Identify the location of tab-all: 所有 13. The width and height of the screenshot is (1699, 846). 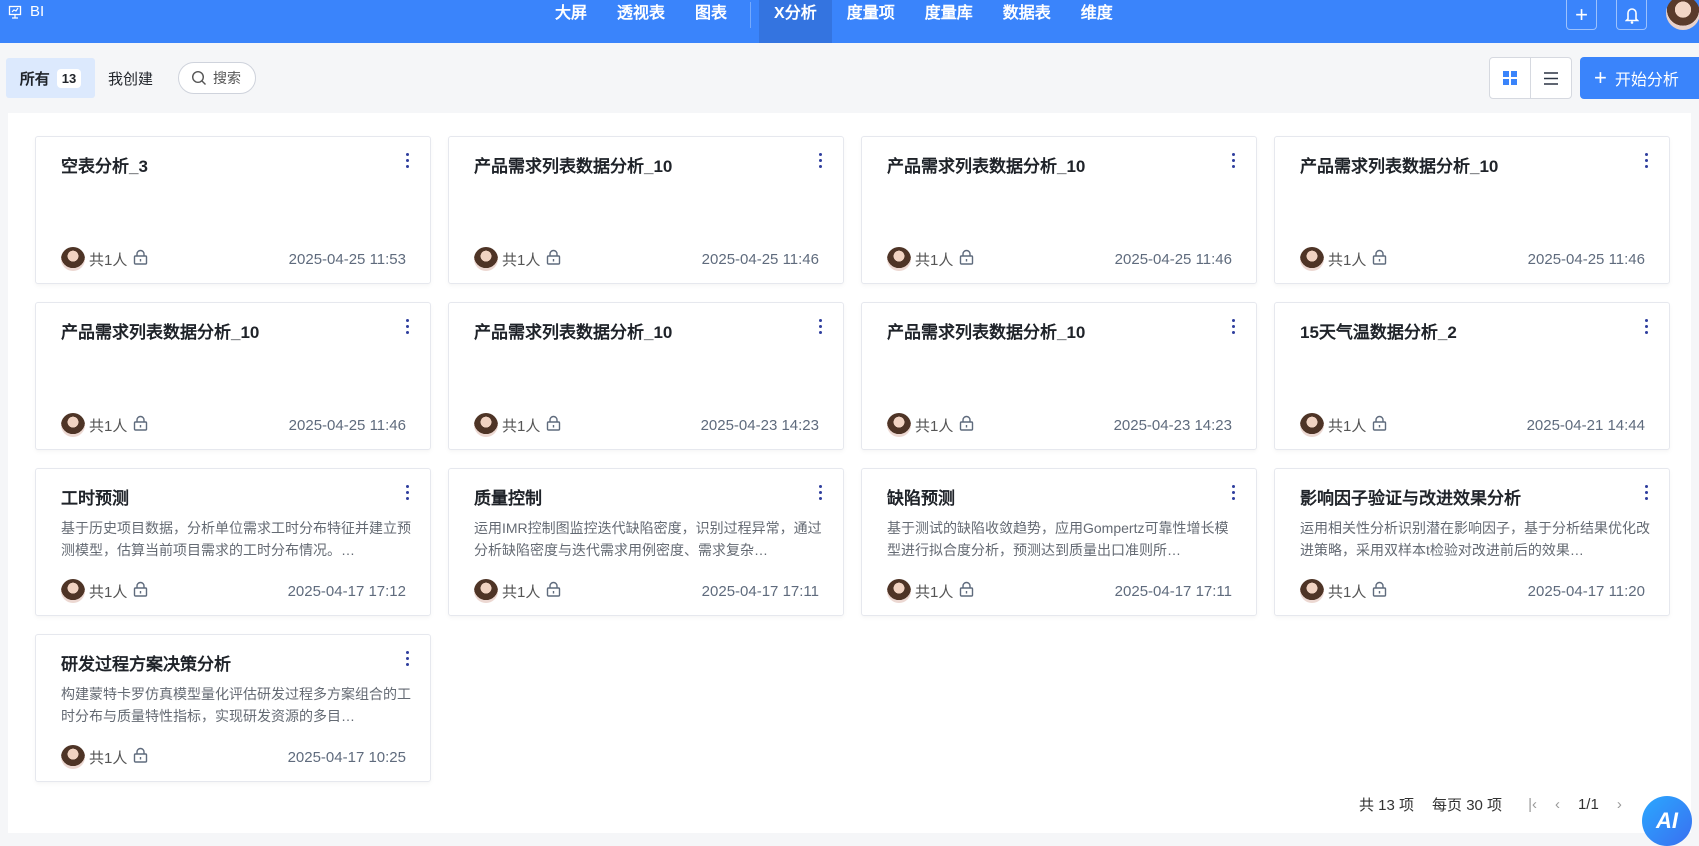
(50, 78).